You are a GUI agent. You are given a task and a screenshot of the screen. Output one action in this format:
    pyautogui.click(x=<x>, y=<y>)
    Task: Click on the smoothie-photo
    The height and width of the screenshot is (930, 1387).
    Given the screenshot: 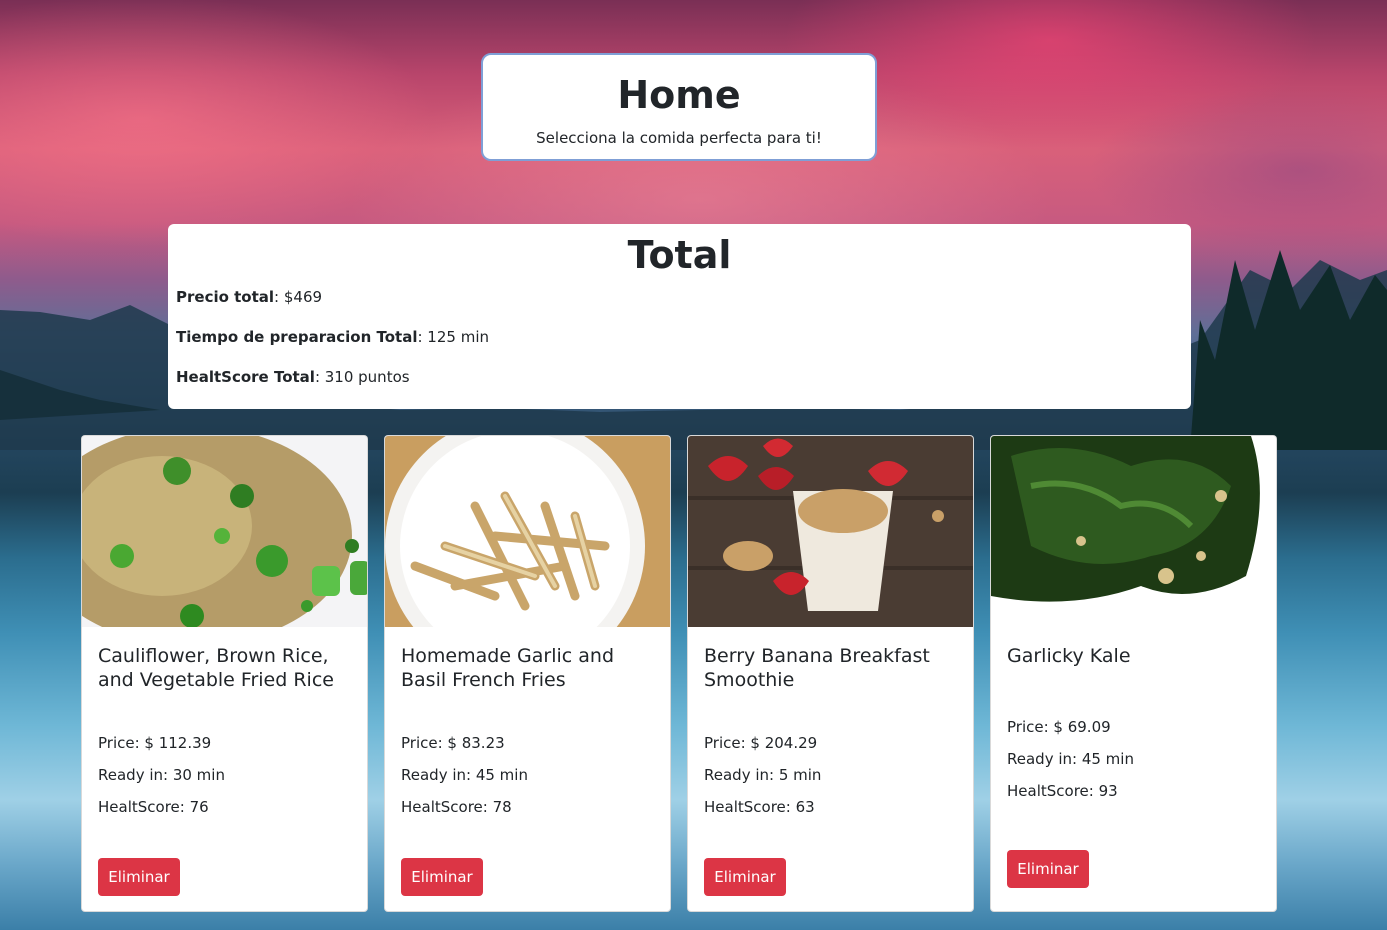 What is the action you would take?
    pyautogui.click(x=830, y=531)
    